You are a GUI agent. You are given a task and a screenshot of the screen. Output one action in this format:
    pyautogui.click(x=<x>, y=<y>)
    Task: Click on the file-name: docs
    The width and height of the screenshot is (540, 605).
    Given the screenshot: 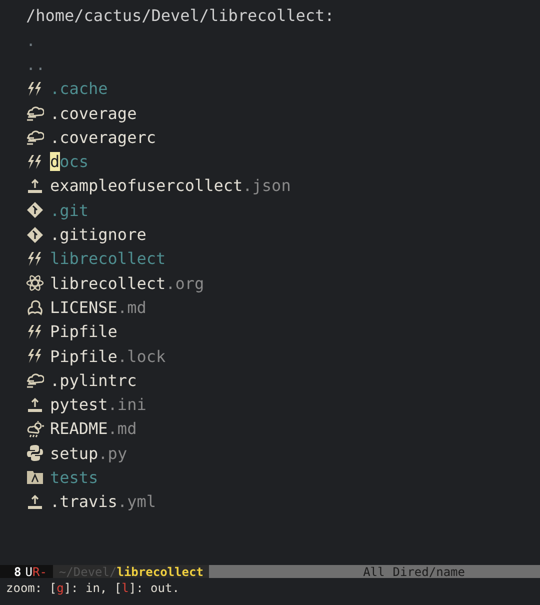 What is the action you would take?
    pyautogui.click(x=69, y=162)
    